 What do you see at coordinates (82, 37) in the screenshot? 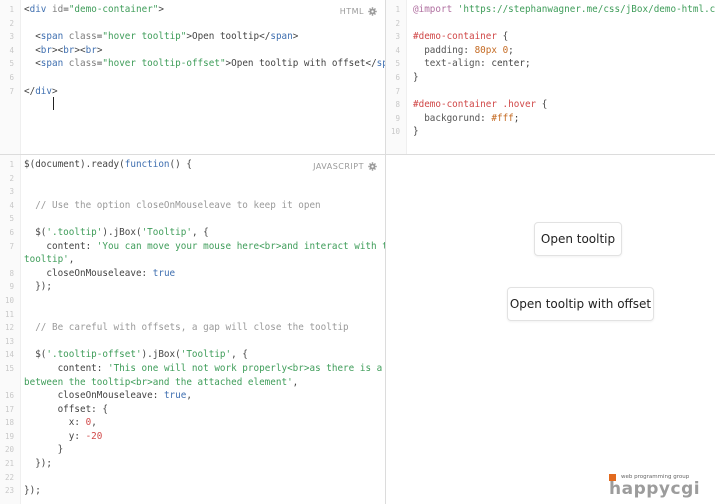
I see `code-token: class` at bounding box center [82, 37].